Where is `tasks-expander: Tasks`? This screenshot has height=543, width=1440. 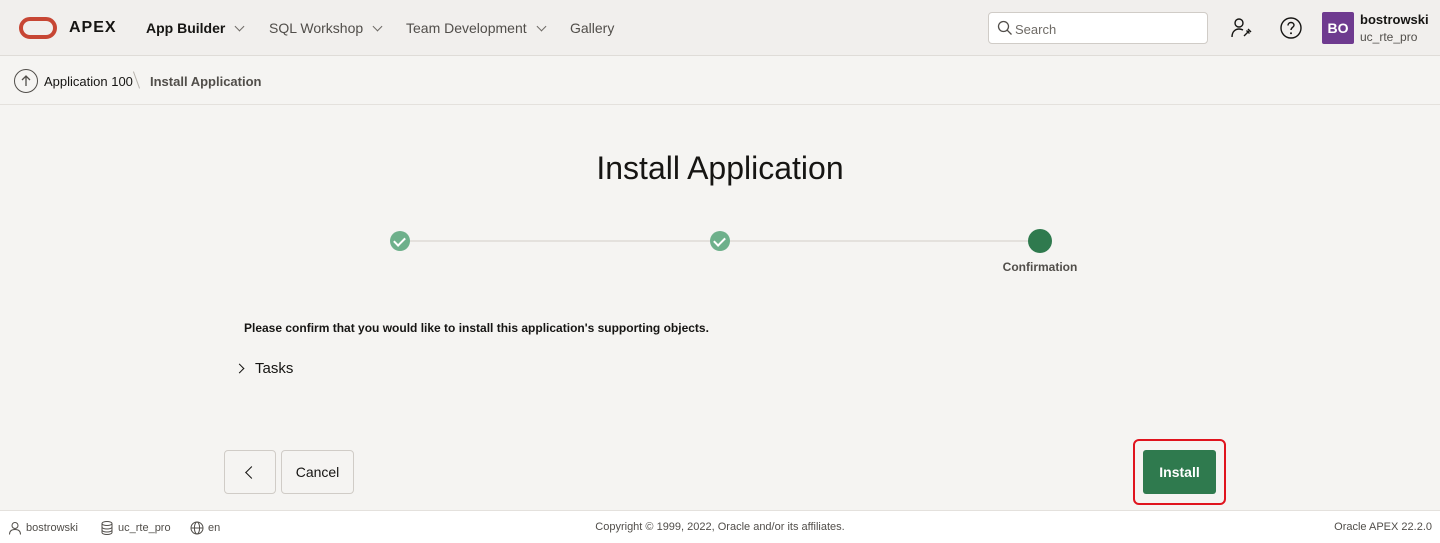 tasks-expander: Tasks is located at coordinates (263, 368).